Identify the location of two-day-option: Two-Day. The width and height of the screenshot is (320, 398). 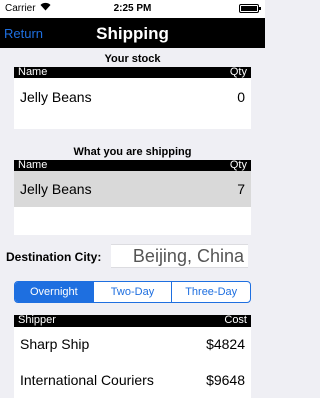
(132, 292).